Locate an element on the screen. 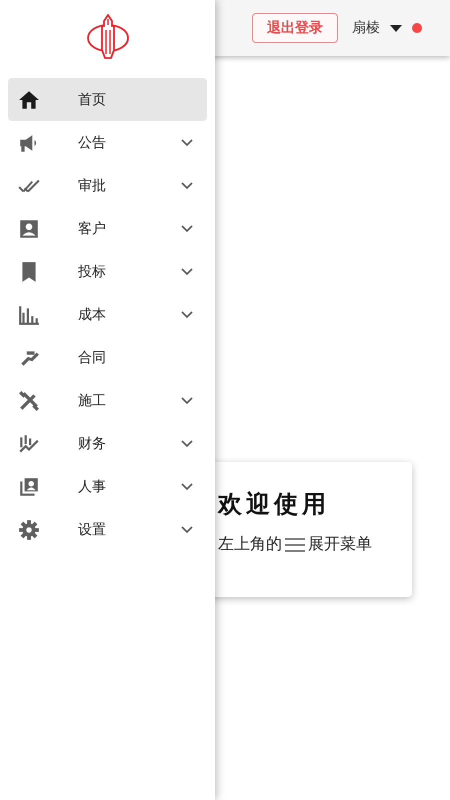 The image size is (450, 800). sidebar-item: 公告 is located at coordinates (107, 142).